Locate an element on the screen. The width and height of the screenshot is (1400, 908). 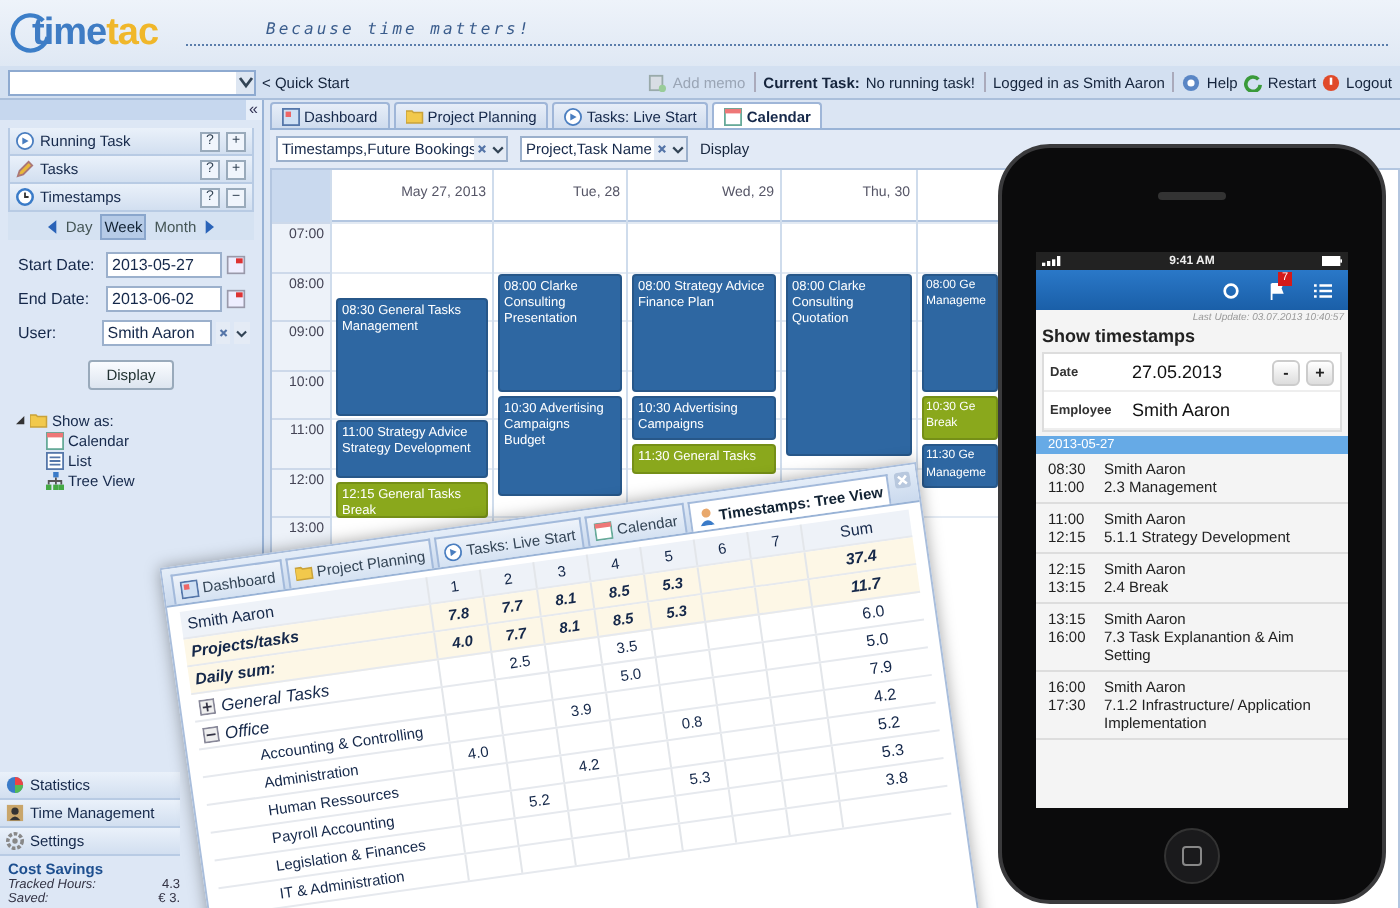
flag-icon is located at coordinates (1277, 290).